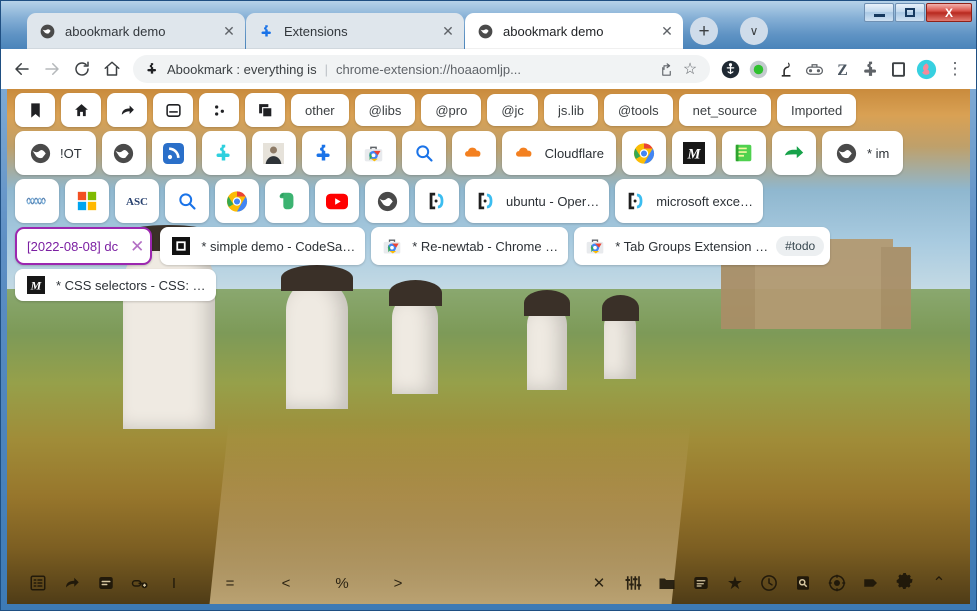 This screenshot has height=611, width=977. I want to click on note-icon, so click(106, 583).